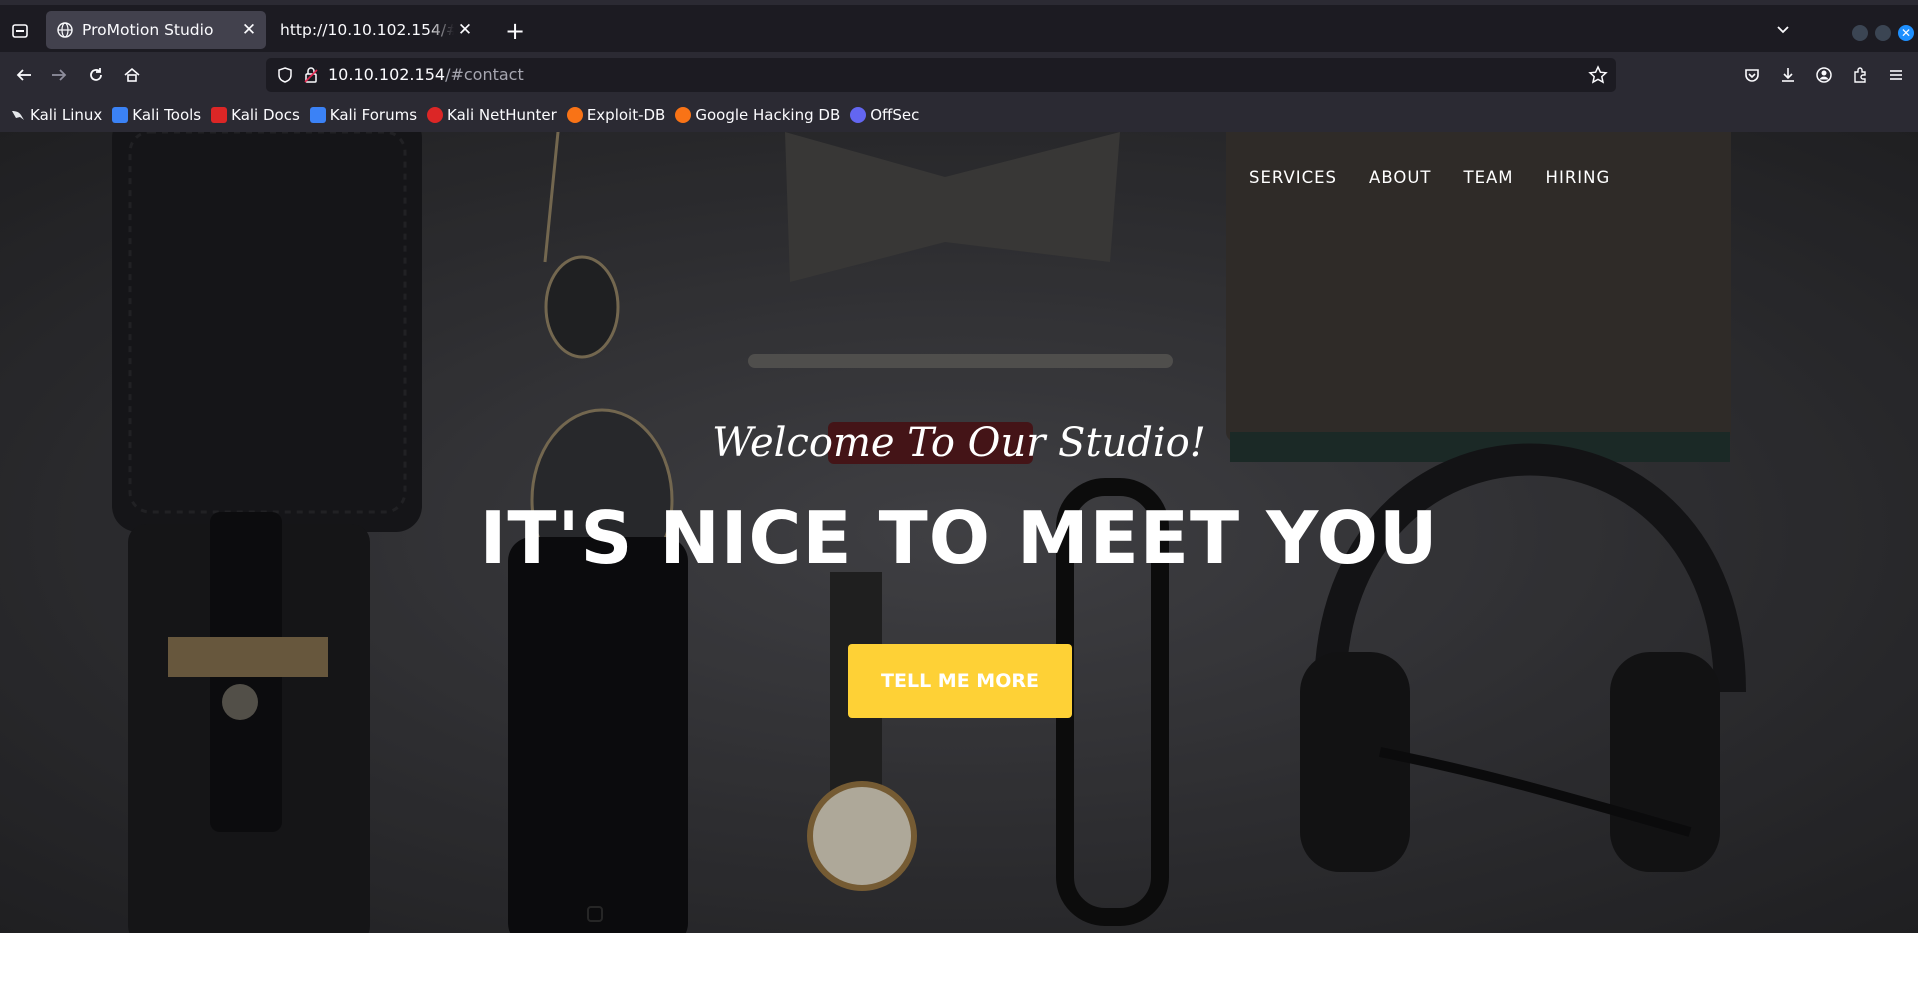 This screenshot has height=984, width=1918. What do you see at coordinates (1400, 177) in the screenshot?
I see `nav-link-about: ABOUT` at bounding box center [1400, 177].